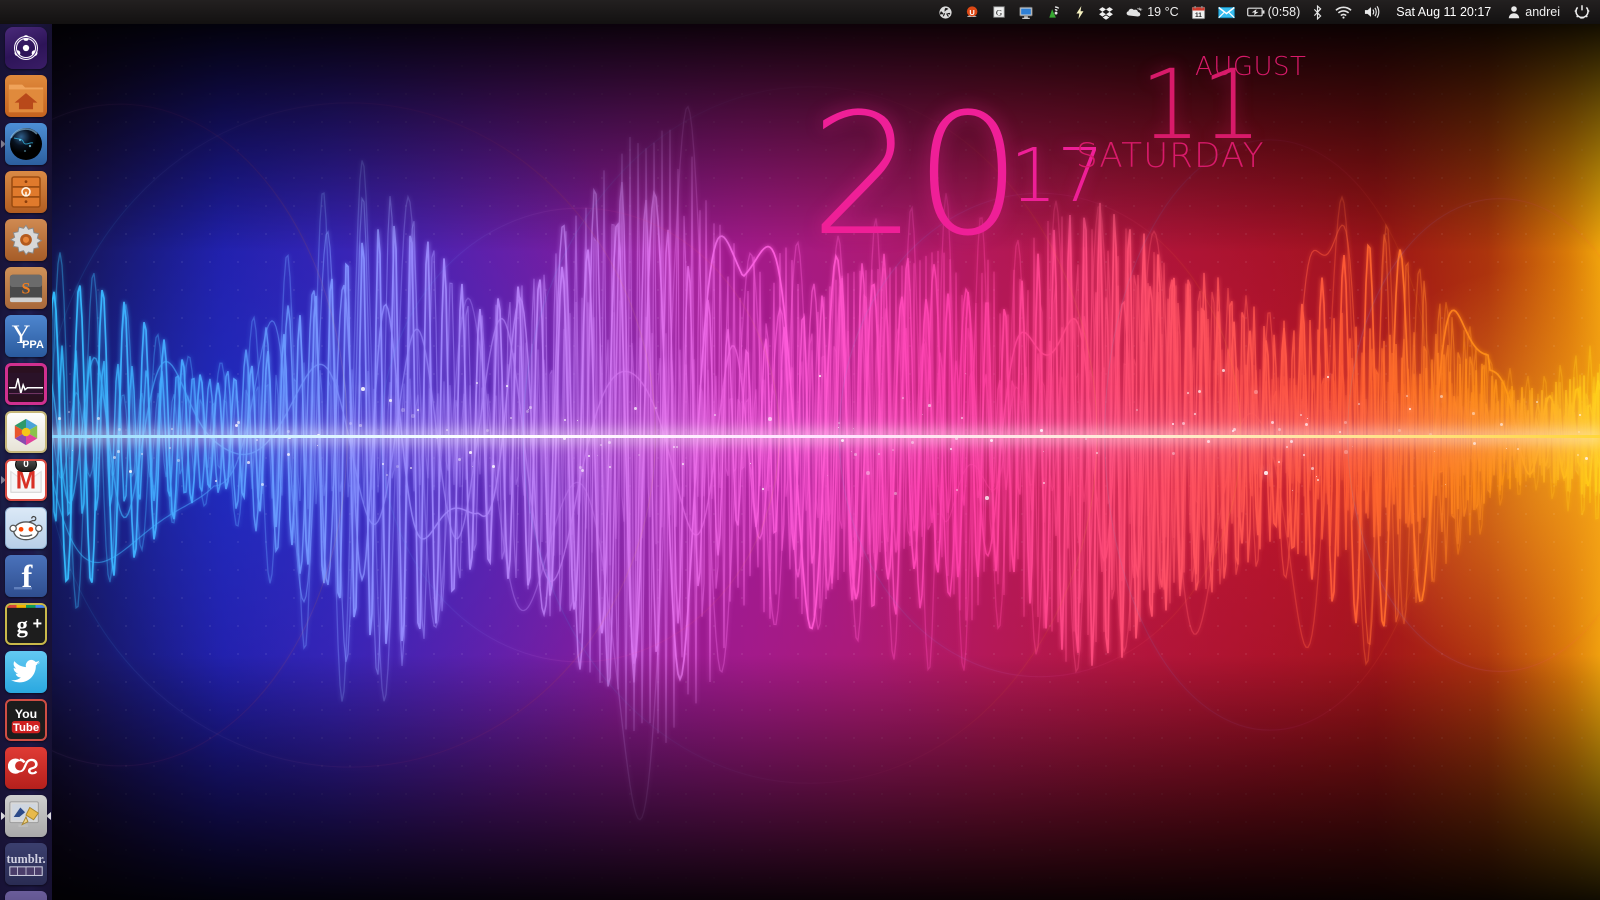 The image size is (1600, 900). Describe the element at coordinates (1163, 12) in the screenshot. I see `weather-temp: 19 °C` at that location.